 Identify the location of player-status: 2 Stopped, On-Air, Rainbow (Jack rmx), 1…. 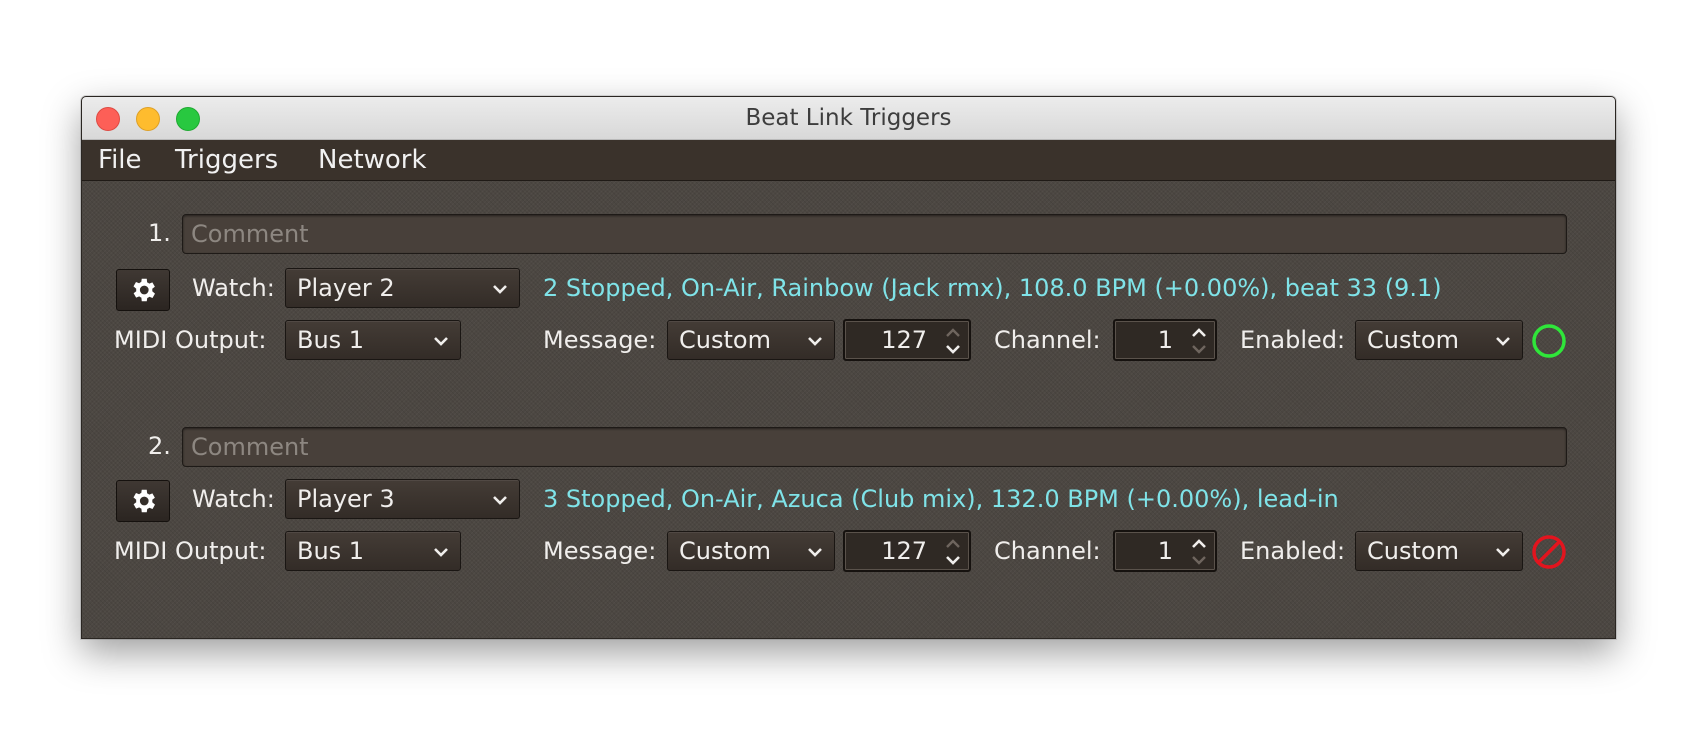
(992, 288).